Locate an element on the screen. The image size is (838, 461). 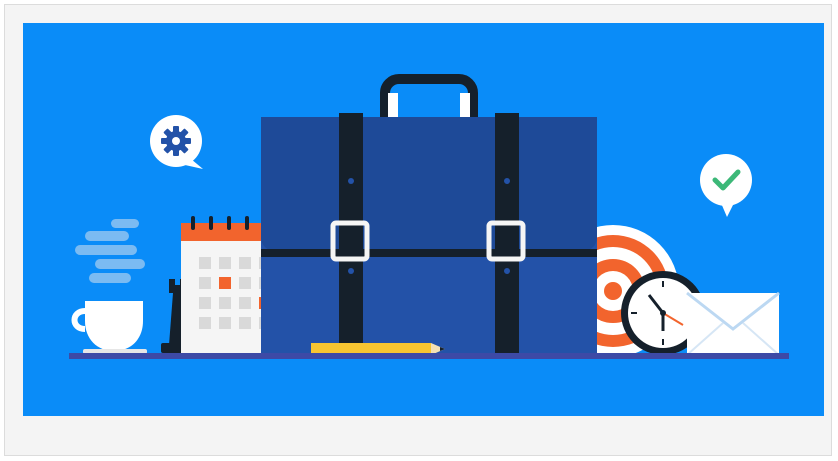
envelope-icon is located at coordinates (733, 323).